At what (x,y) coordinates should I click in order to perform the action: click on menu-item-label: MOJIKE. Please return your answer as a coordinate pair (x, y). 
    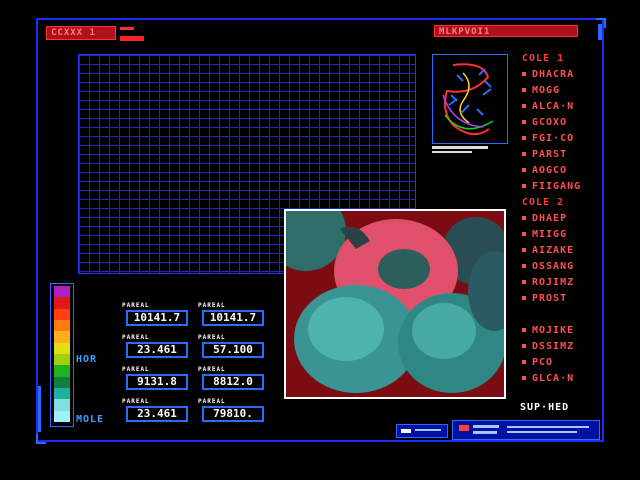
    Looking at the image, I should click on (553, 330).